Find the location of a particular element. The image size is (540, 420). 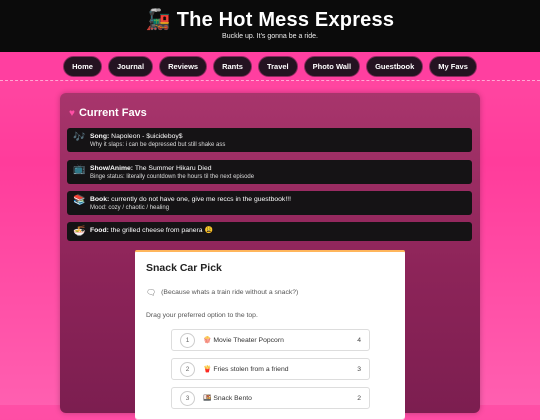

nav-travel: Travel is located at coordinates (277, 66).